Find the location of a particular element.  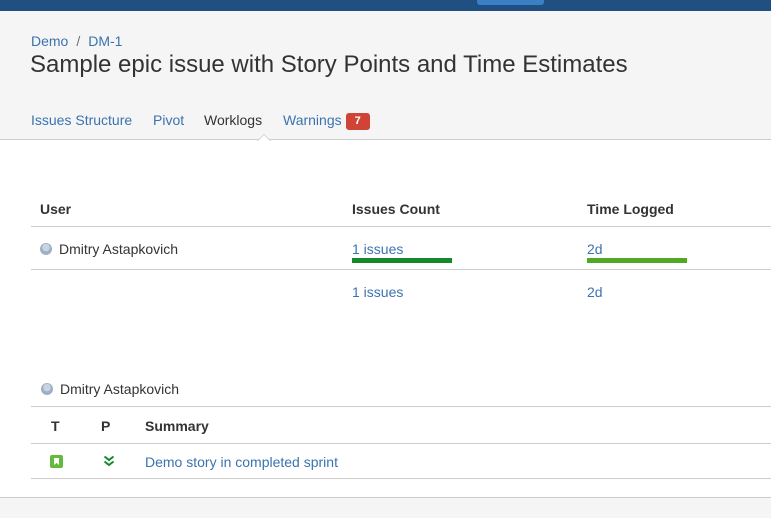

tab-warnings: Warnings 7 is located at coordinates (326, 121).